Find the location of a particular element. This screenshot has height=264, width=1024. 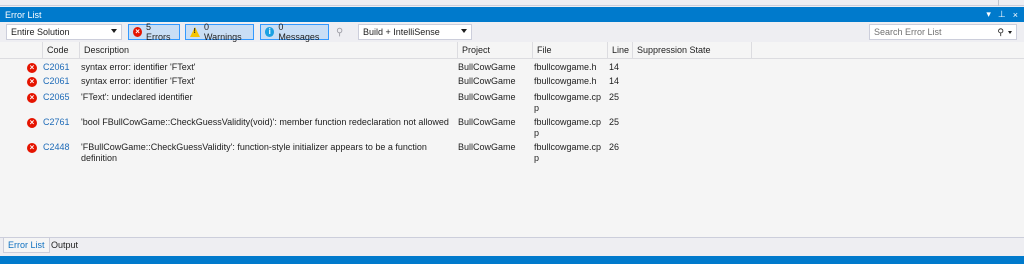

pin-icon: ⊥ is located at coordinates (1002, 14).